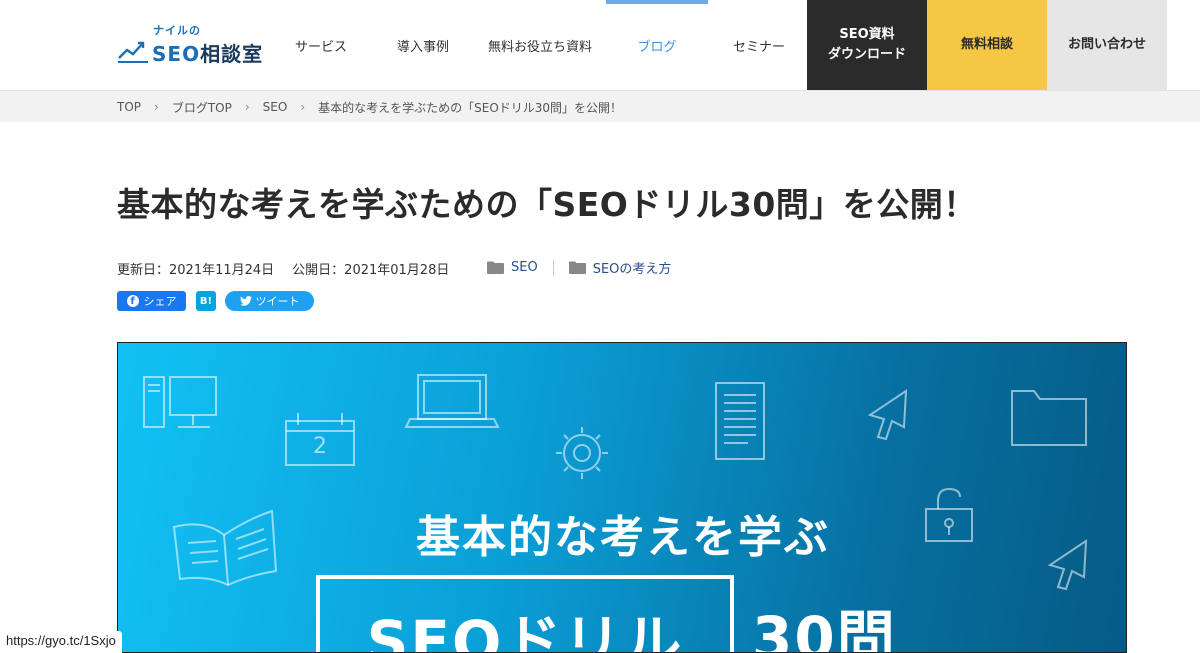 The image size is (1200, 653). I want to click on share-buttons: f シェア B! ツイート, so click(215, 301).